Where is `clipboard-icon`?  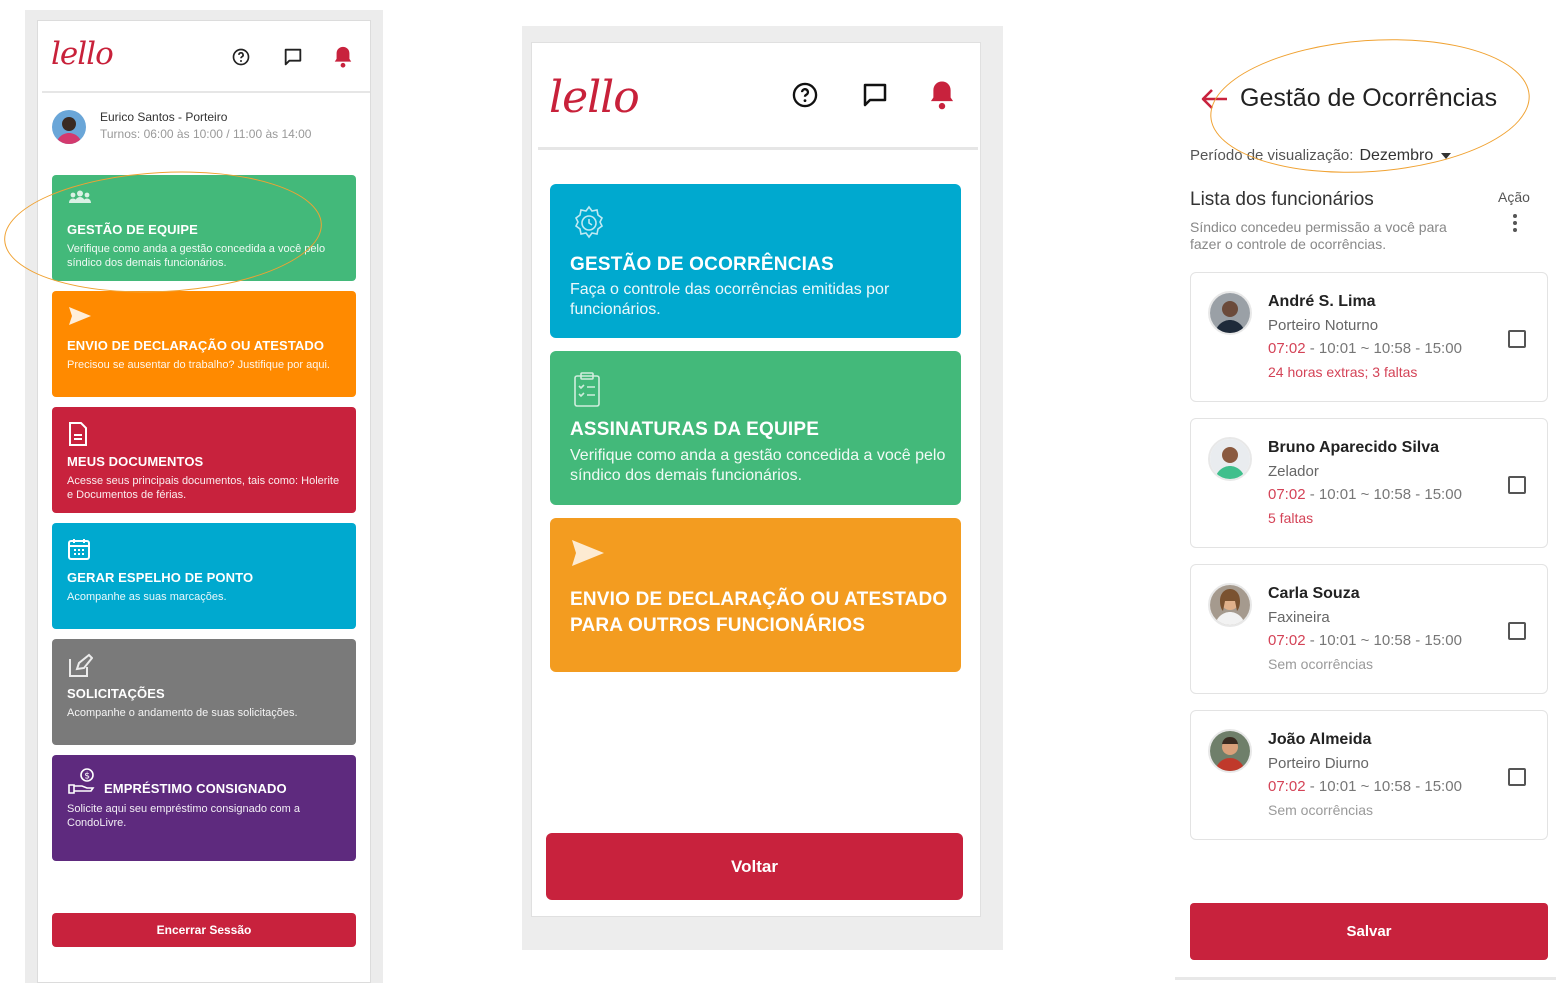 clipboard-icon is located at coordinates (587, 392).